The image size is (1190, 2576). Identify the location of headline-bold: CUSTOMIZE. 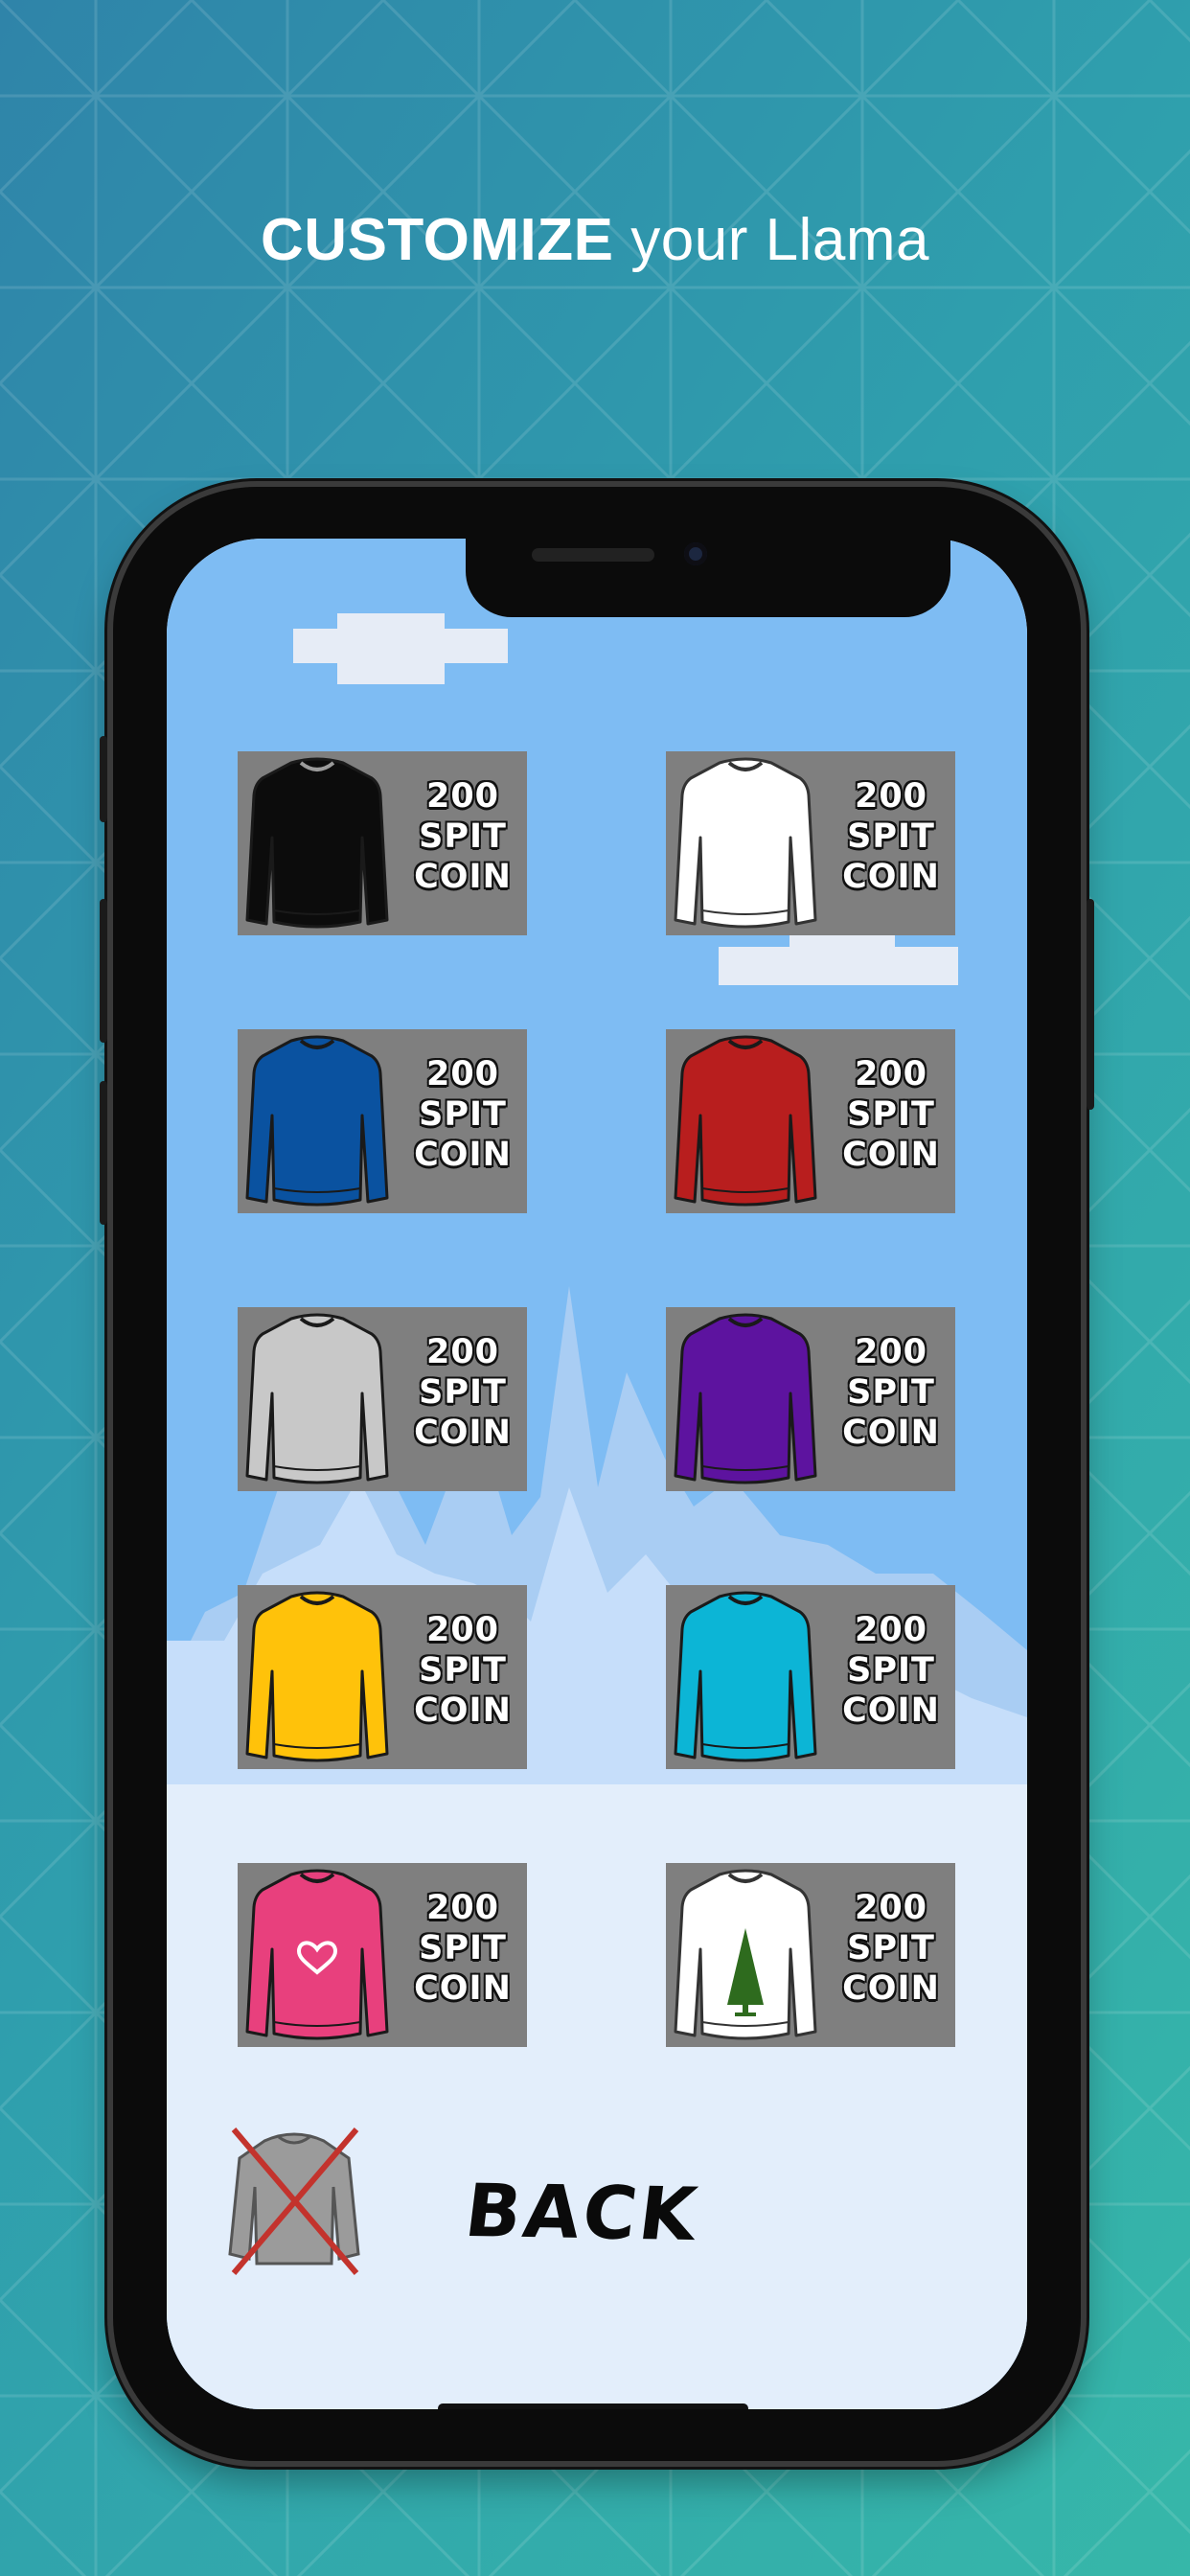
(437, 240).